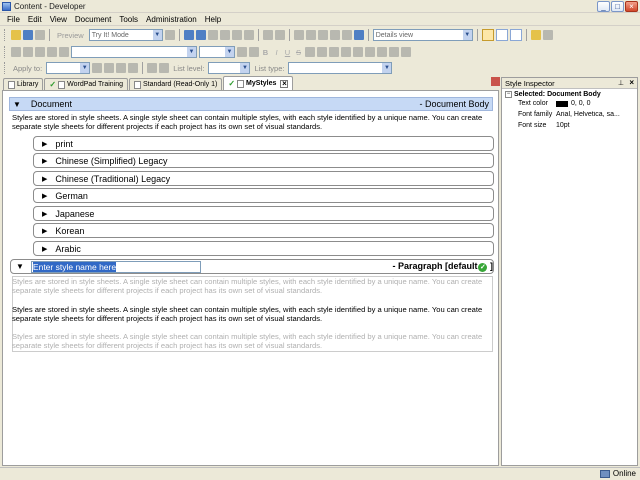 This screenshot has height=480, width=640. Describe the element at coordinates (495, 81) in the screenshot. I see `panel-toggle-icon` at that location.